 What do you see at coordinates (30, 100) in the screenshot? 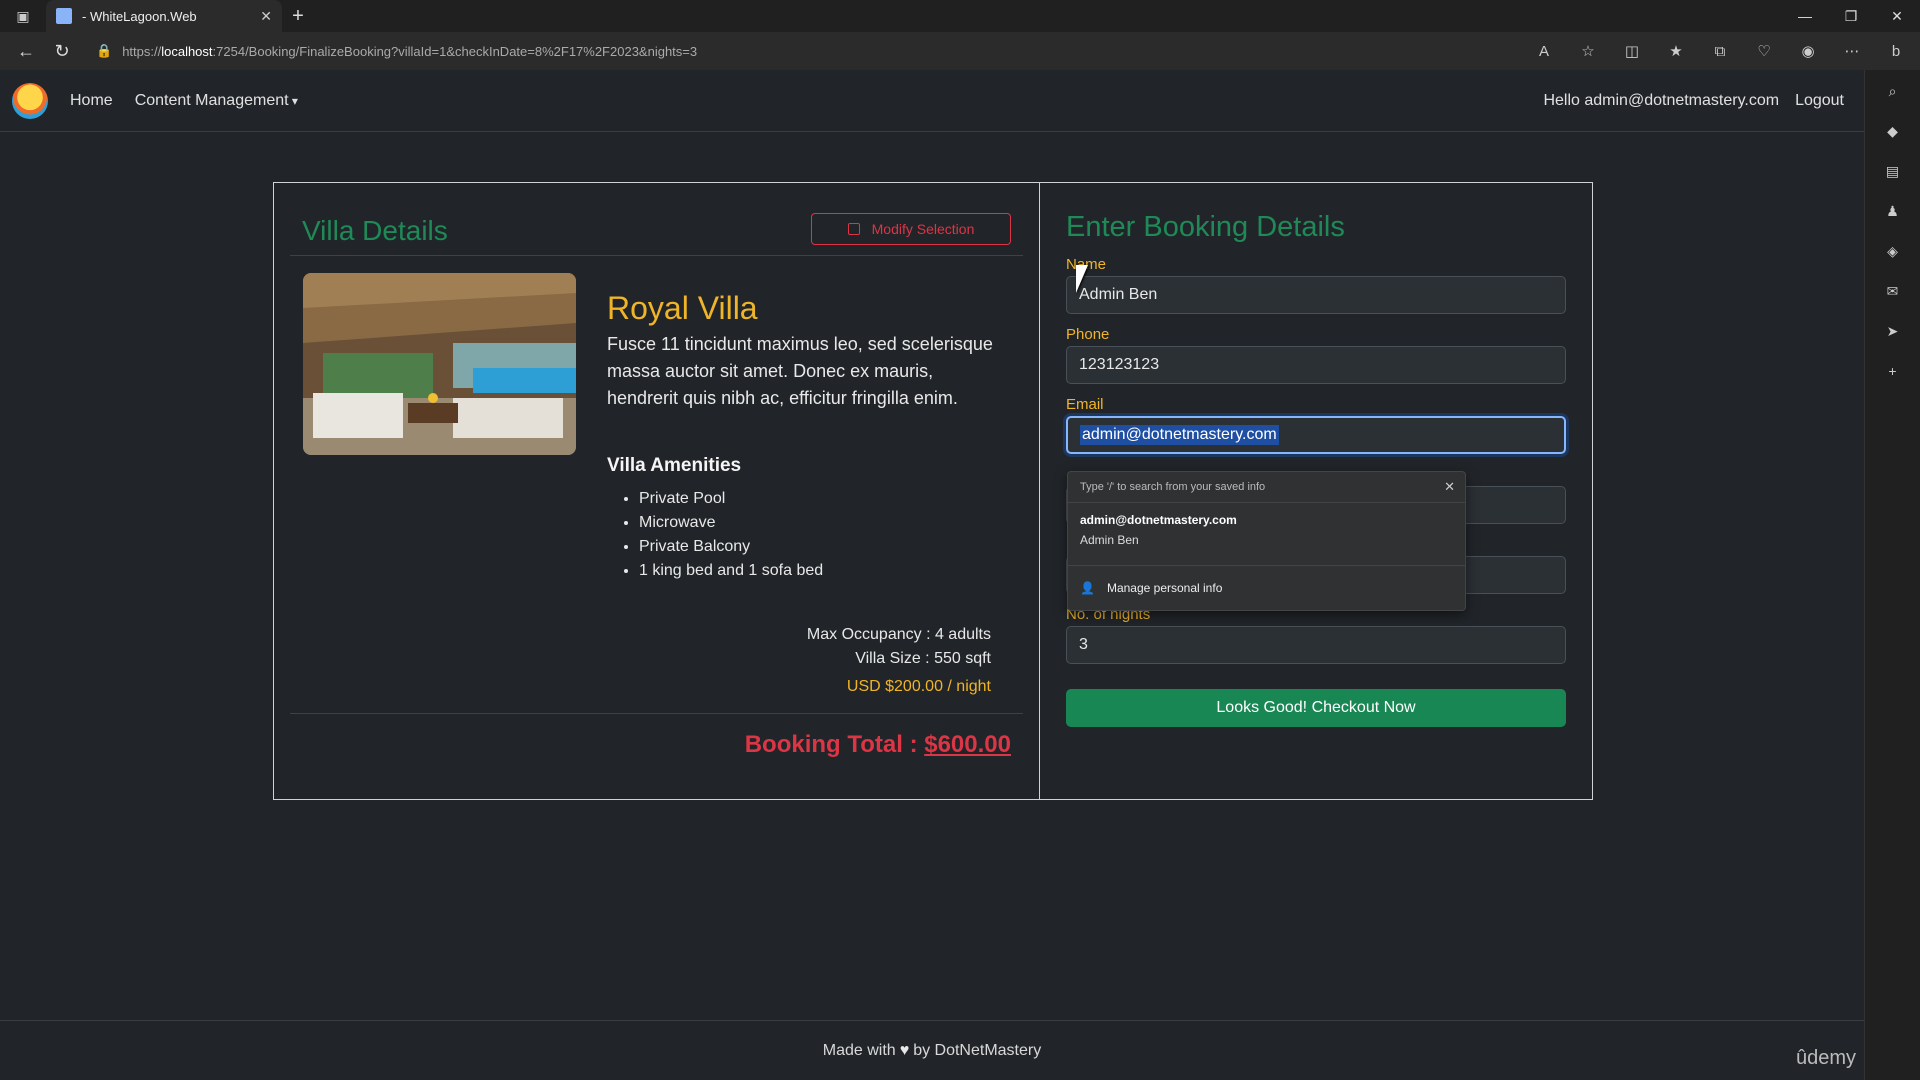
I see `site-logo` at bounding box center [30, 100].